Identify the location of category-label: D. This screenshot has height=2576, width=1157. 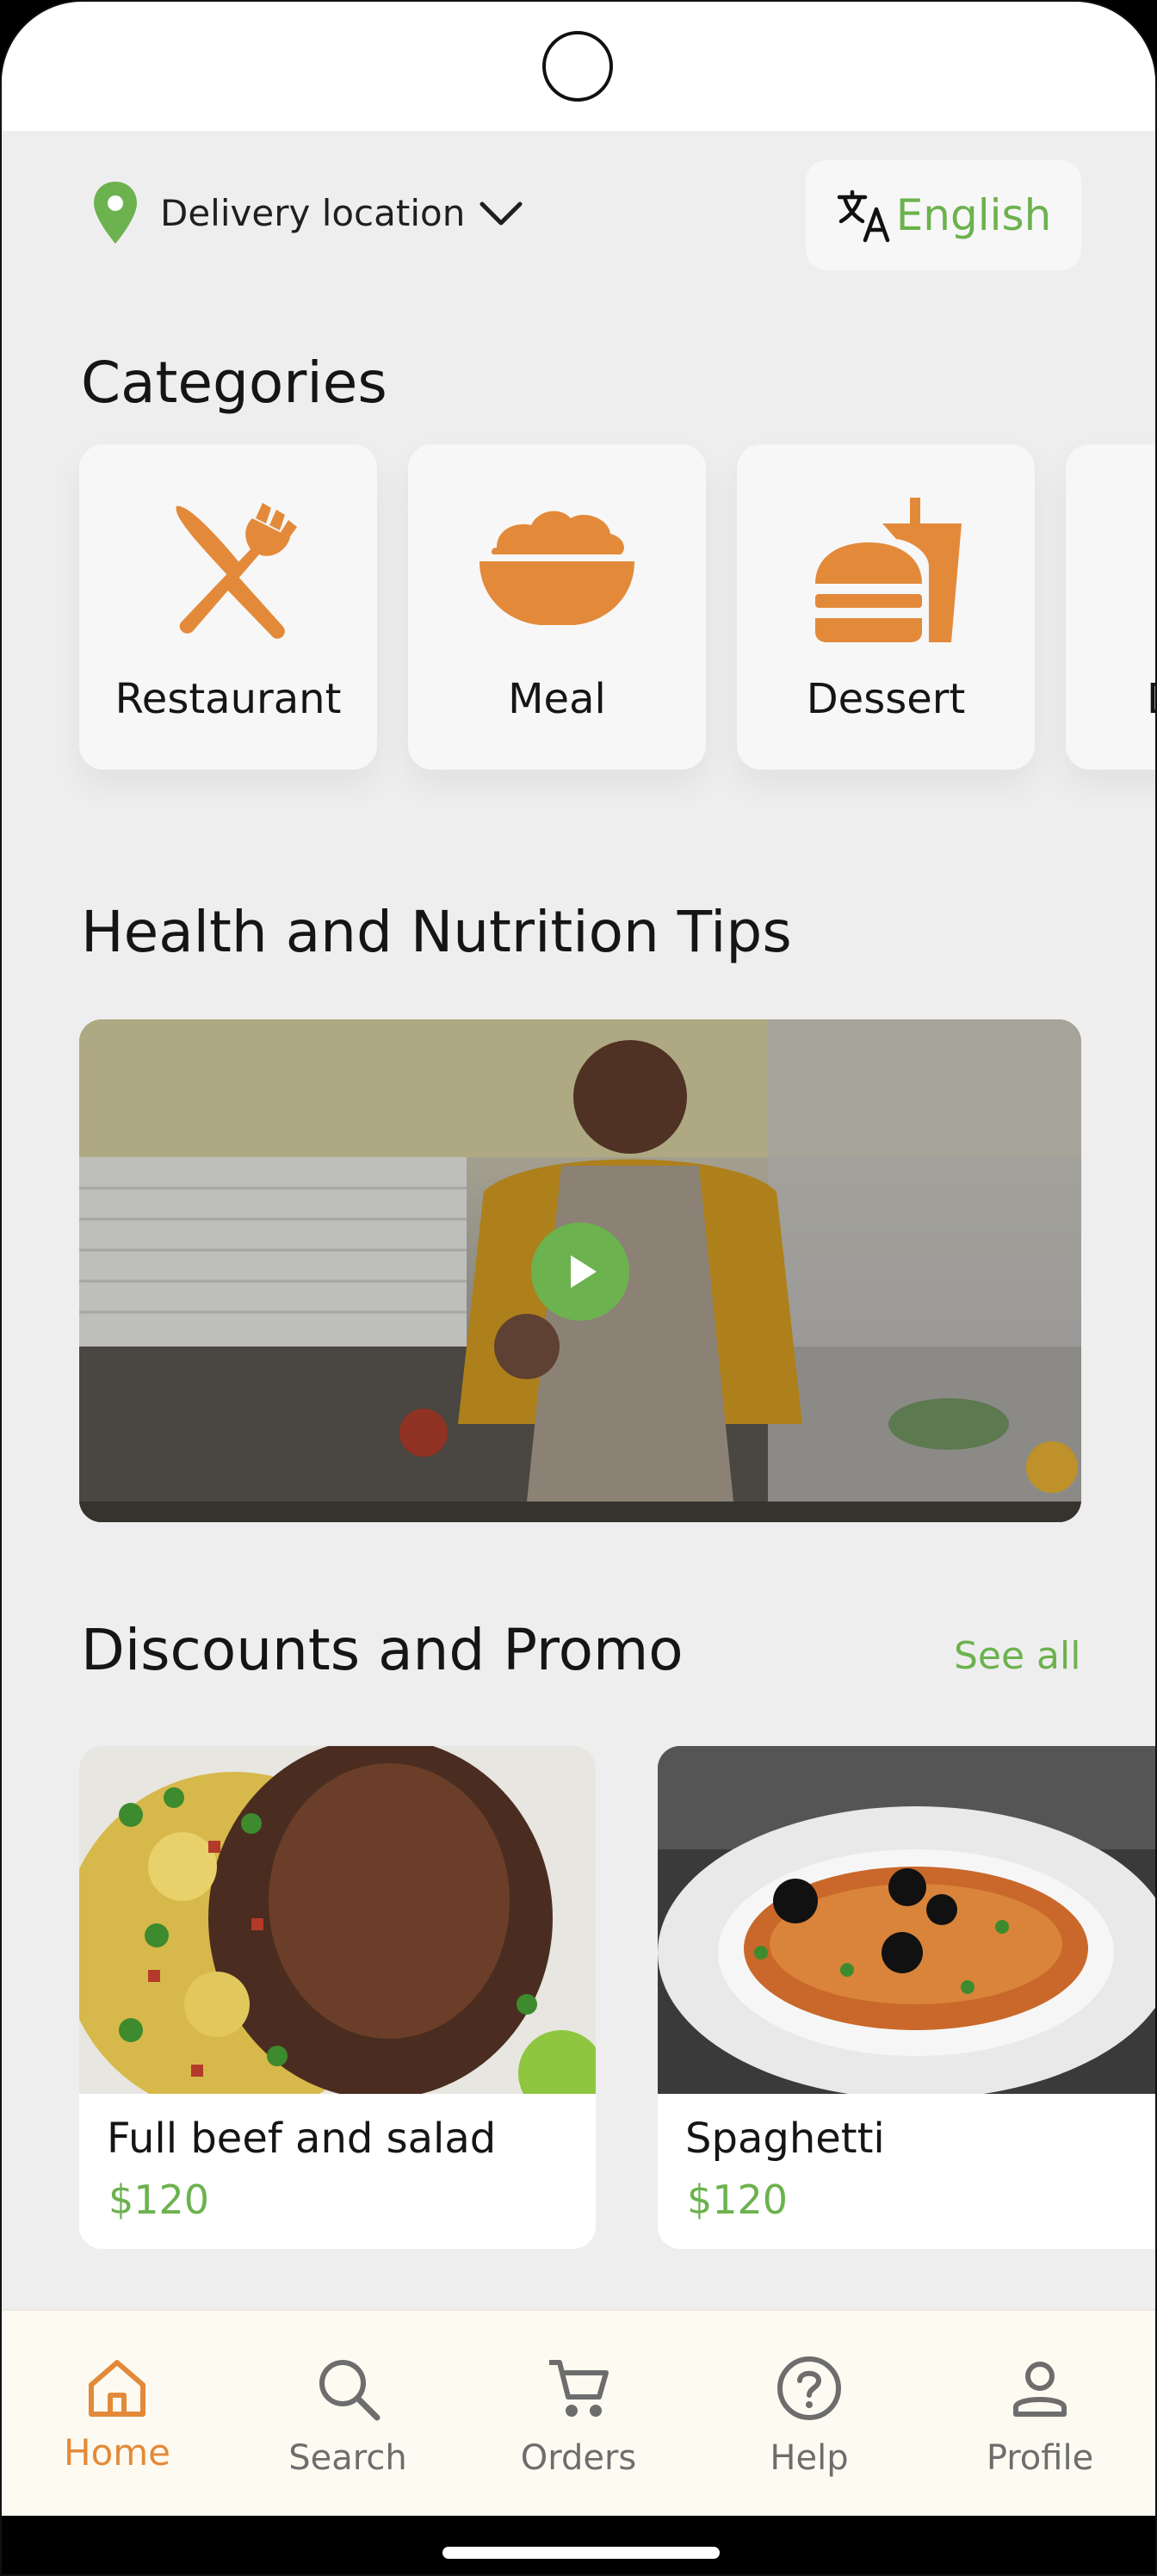
(1151, 699).